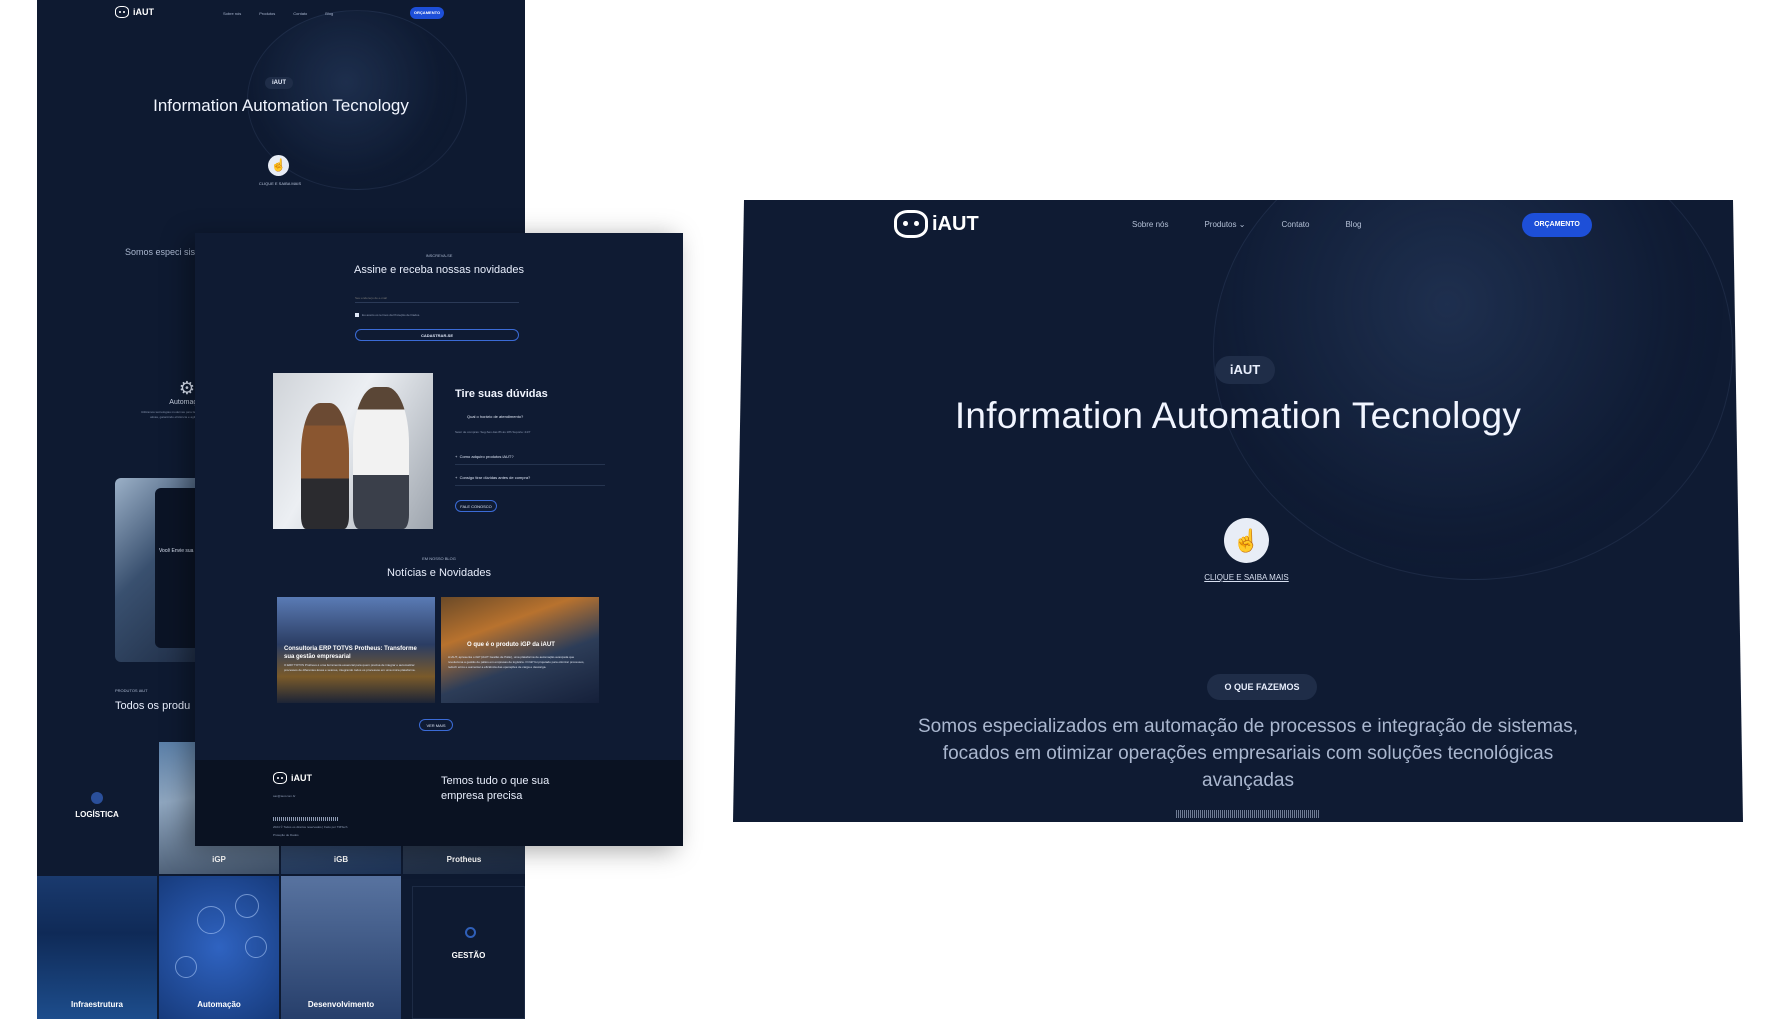  Describe the element at coordinates (97, 947) in the screenshot. I see `tile-infraestrutura: Infraestrutura` at that location.